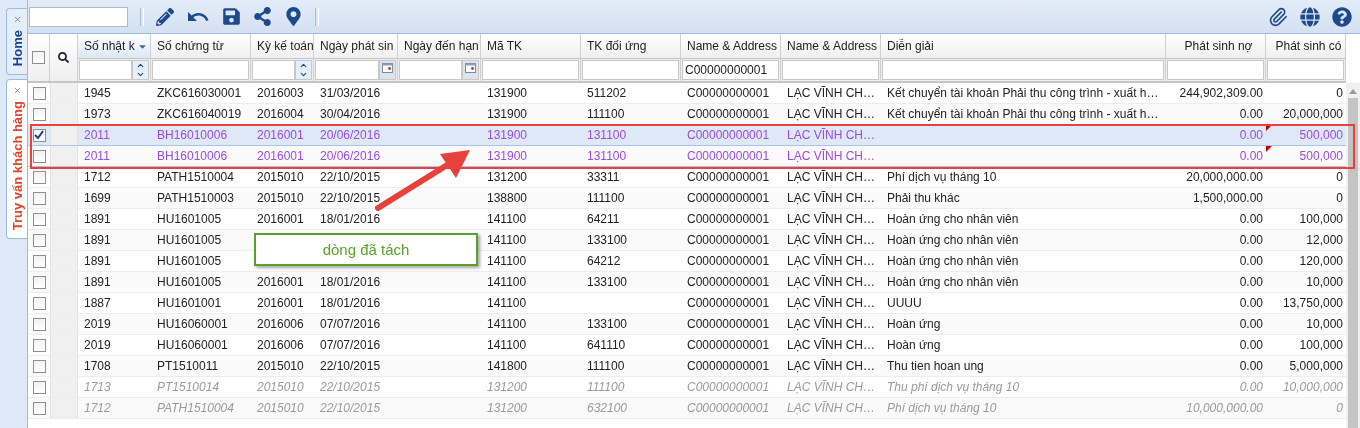  I want to click on table-cell: 10,000,000, so click(1312, 387).